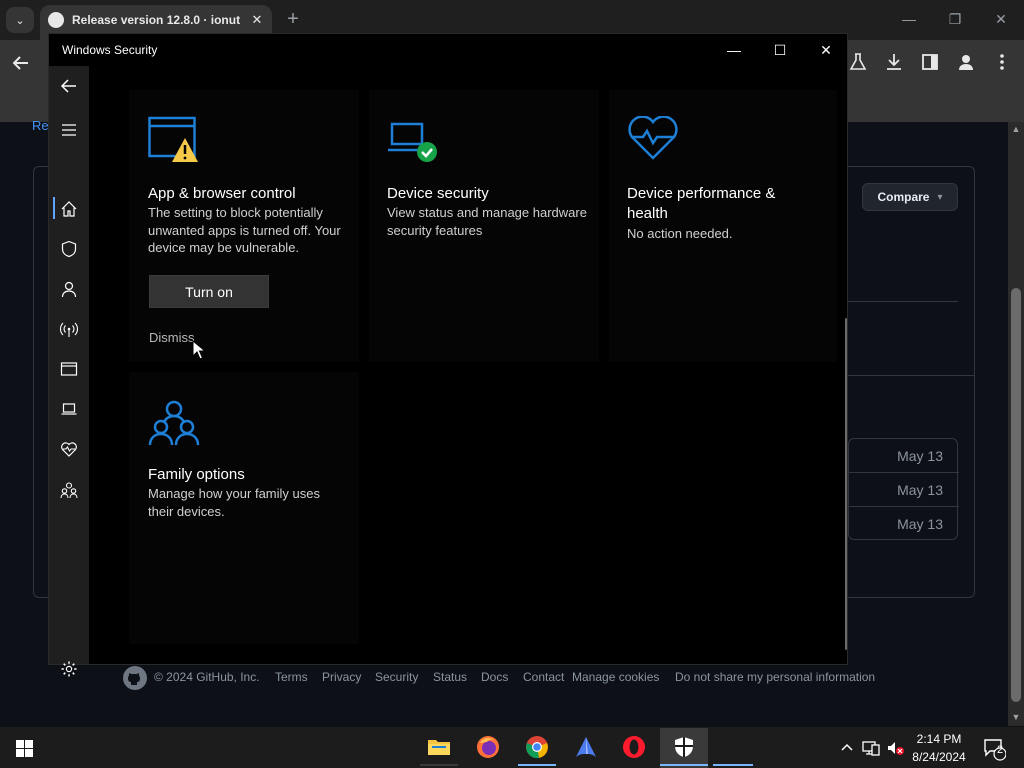  I want to click on firefox-icon, so click(488, 747).